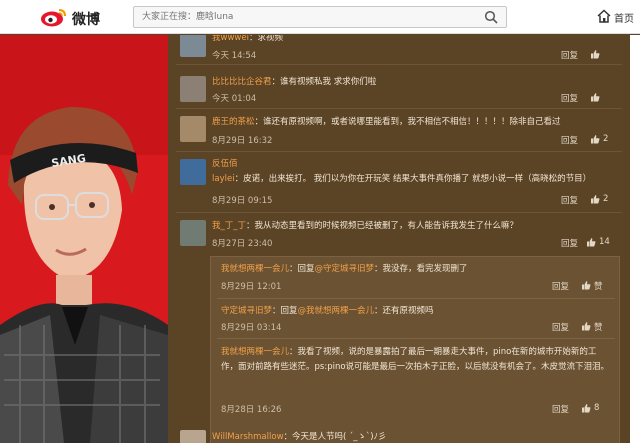 Image resolution: width=640 pixels, height=443 pixels. I want to click on comment-username: 鹿王的茶松, so click(233, 122).